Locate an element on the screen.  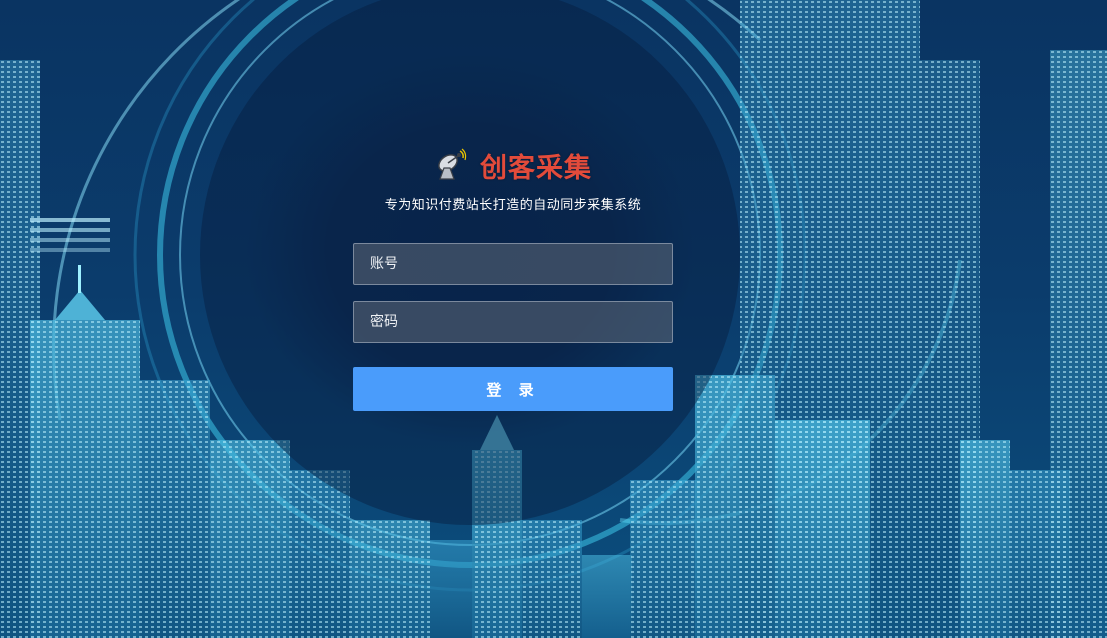
subtitle: 专为知识付费站长打造的自动同步采集系统 is located at coordinates (513, 205).